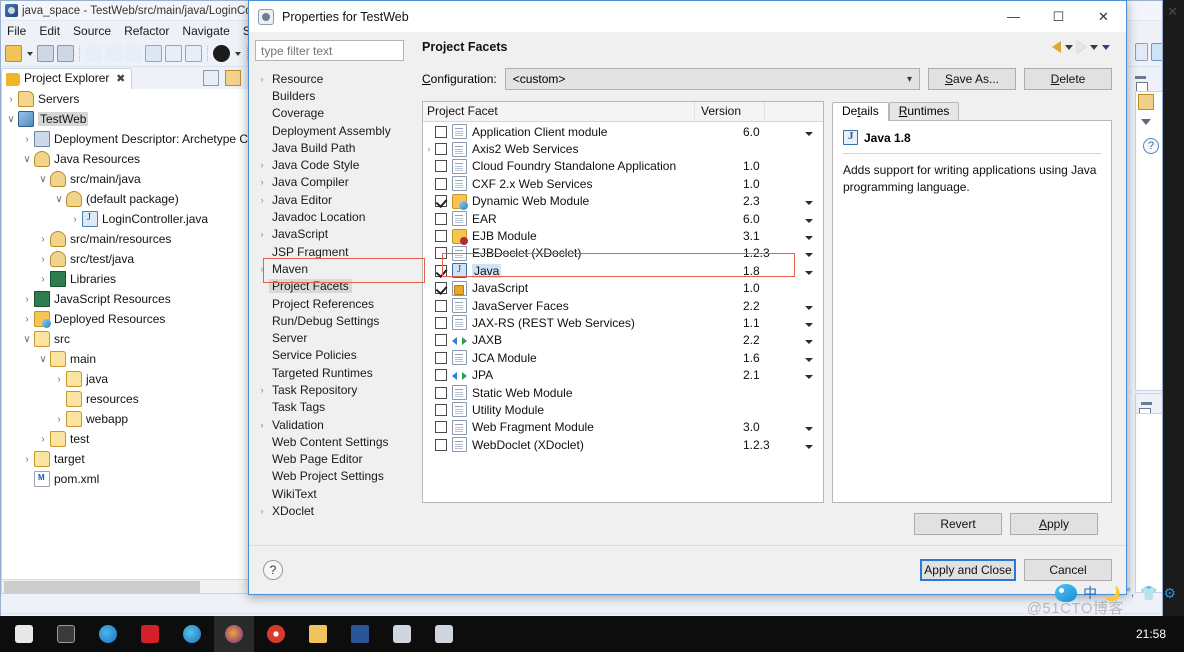 This screenshot has width=1184, height=652. I want to click on menu-refactor: Refactor, so click(146, 31).